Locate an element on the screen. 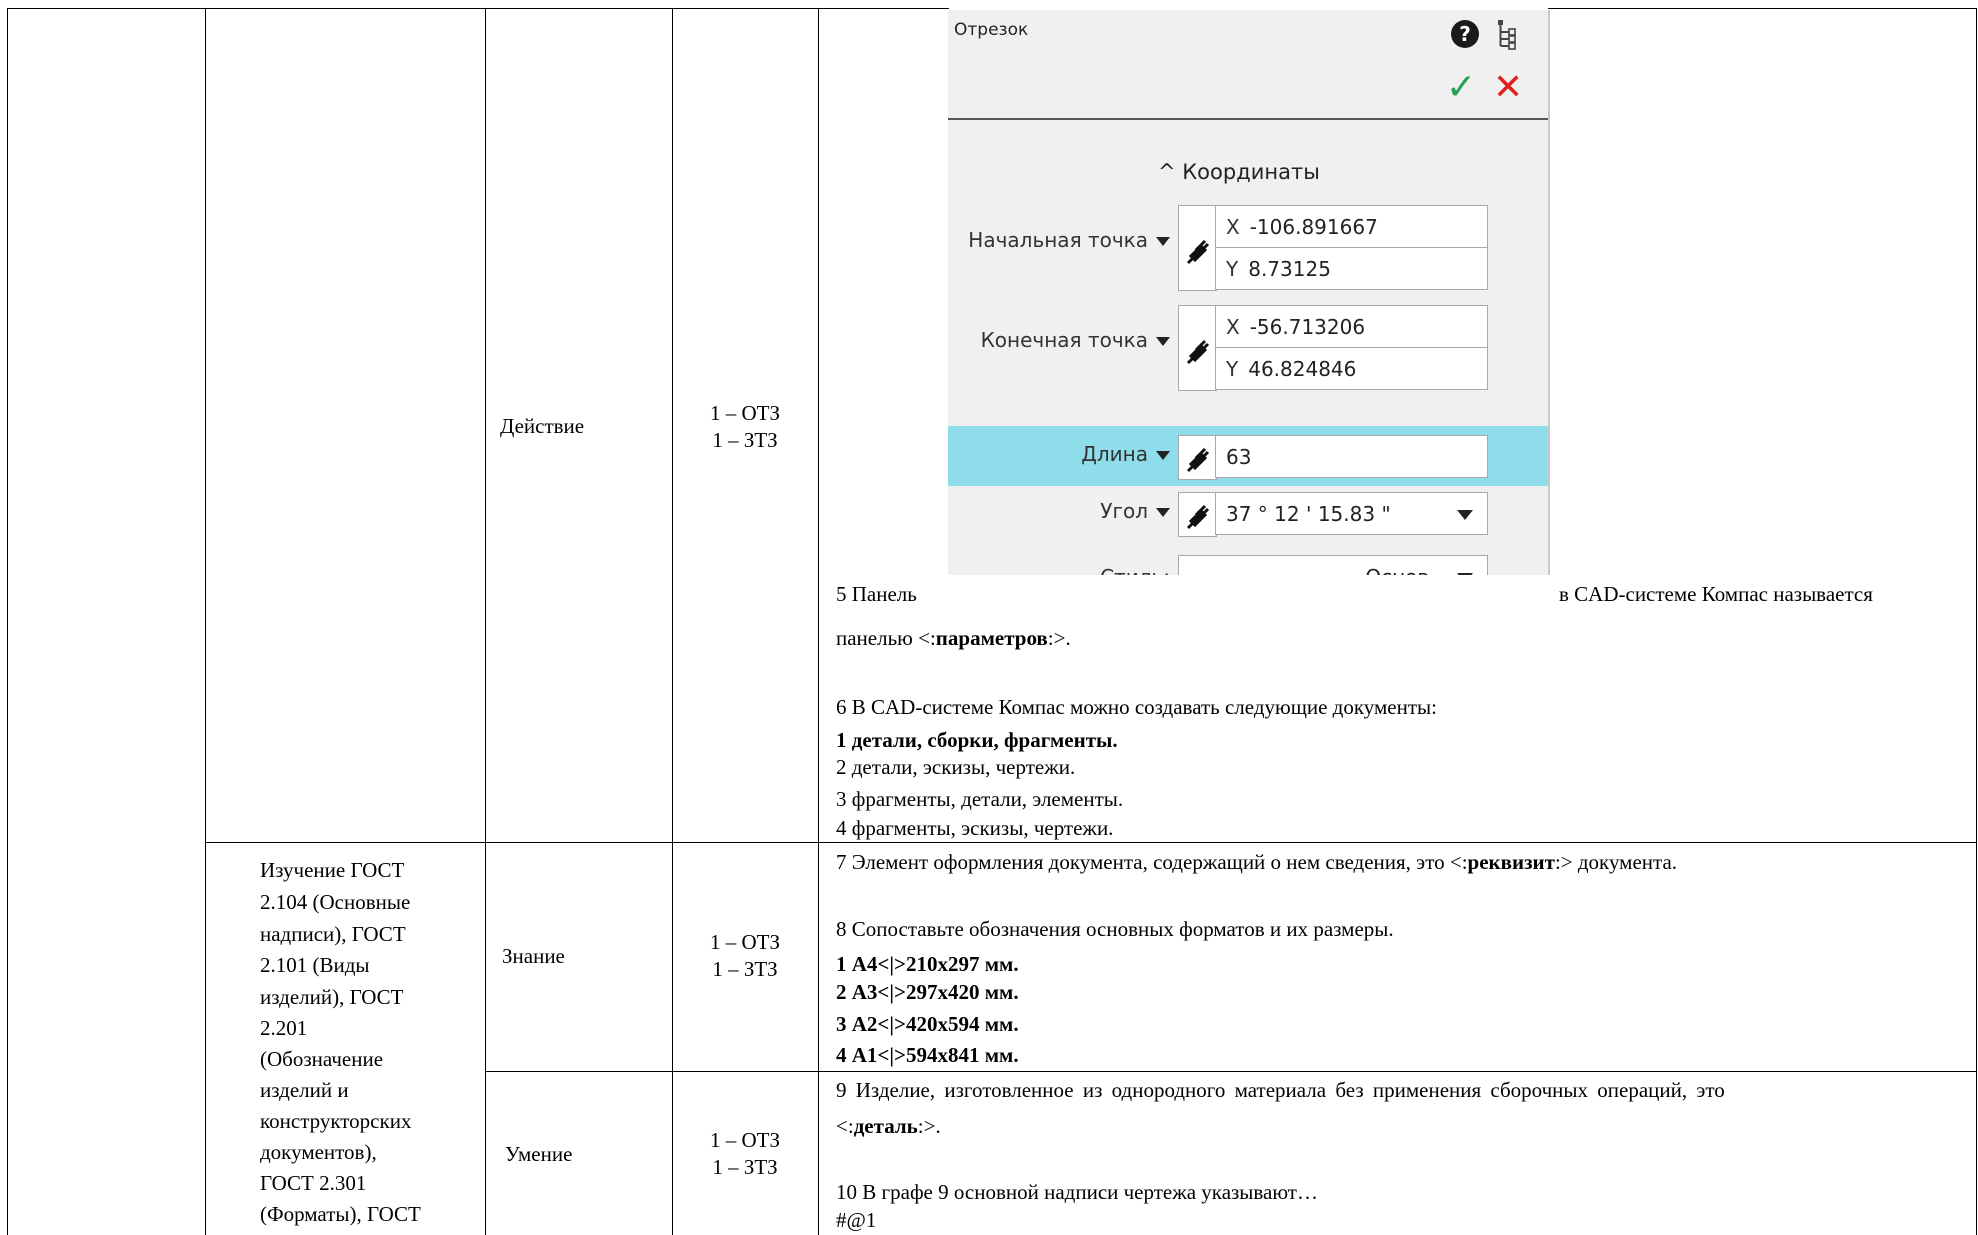 The image size is (1978, 1235). question-6-option-2: 2 детали, эскизы, чертежи. is located at coordinates (956, 767).